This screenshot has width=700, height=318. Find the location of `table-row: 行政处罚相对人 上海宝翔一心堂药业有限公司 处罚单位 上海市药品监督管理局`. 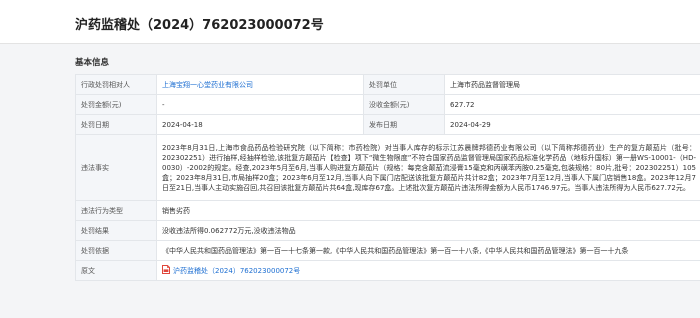

table-row: 行政处罚相对人 上海宝翔一心堂药业有限公司 处罚单位 上海市药品监督管理局 is located at coordinates (387, 84).